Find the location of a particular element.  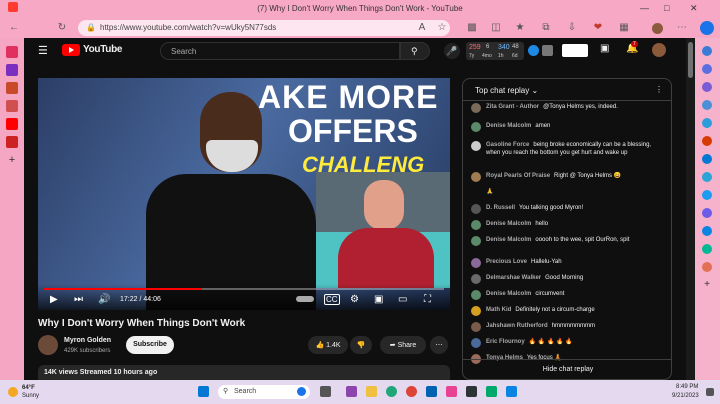

menu-icon: ☰ is located at coordinates (43, 50).